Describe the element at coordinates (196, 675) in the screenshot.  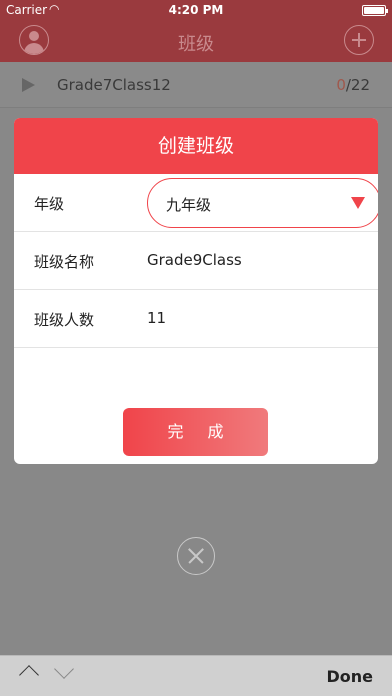
I see `keyboard-toolbar: Done` at that location.